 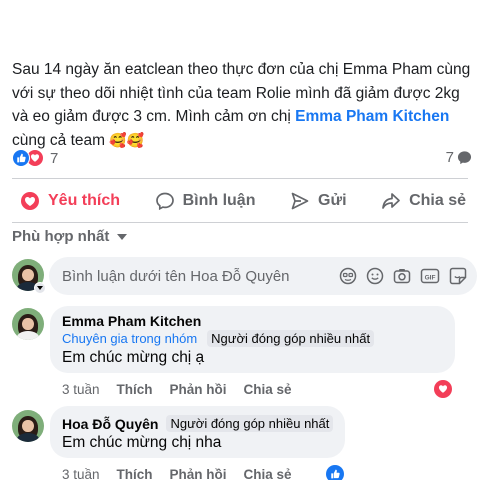 I want to click on share-button: Chia sẻ, so click(x=423, y=201).